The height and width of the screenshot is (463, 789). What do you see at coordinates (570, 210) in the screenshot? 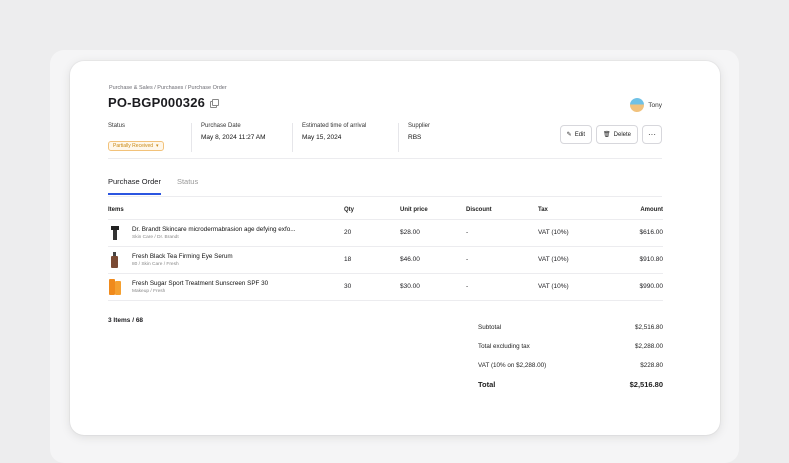
I see `col-tax: Tax` at bounding box center [570, 210].